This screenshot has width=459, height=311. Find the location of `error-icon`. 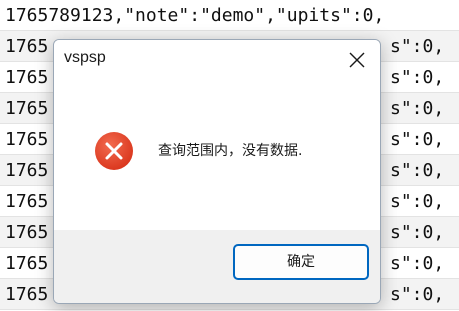

error-icon is located at coordinates (114, 151).